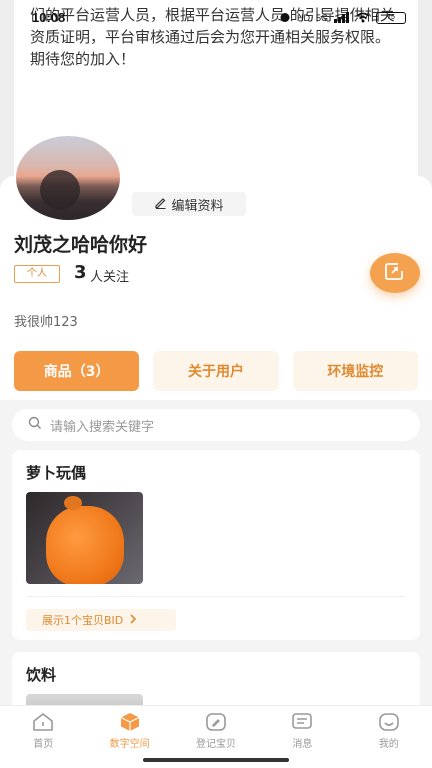 The image size is (432, 768). Describe the element at coordinates (56, 473) in the screenshot. I see `category-title: 萝卜玩偶` at that location.